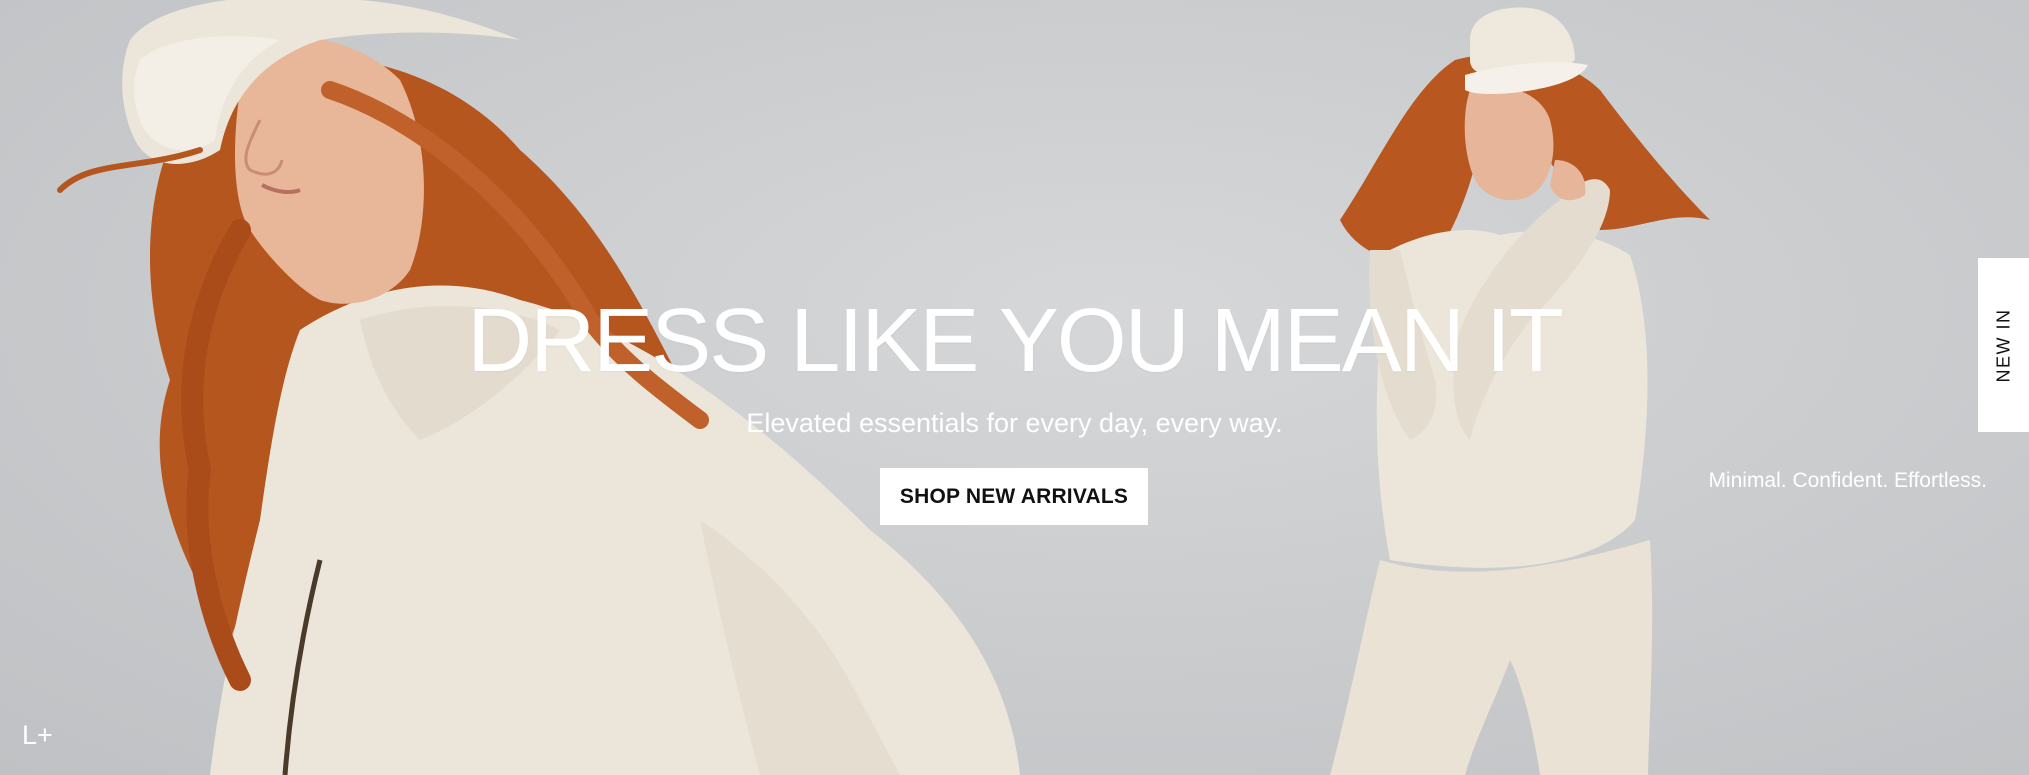  What do you see at coordinates (1847, 480) in the screenshot?
I see `hero-tagline: Minimal. Confident. Effortless.` at bounding box center [1847, 480].